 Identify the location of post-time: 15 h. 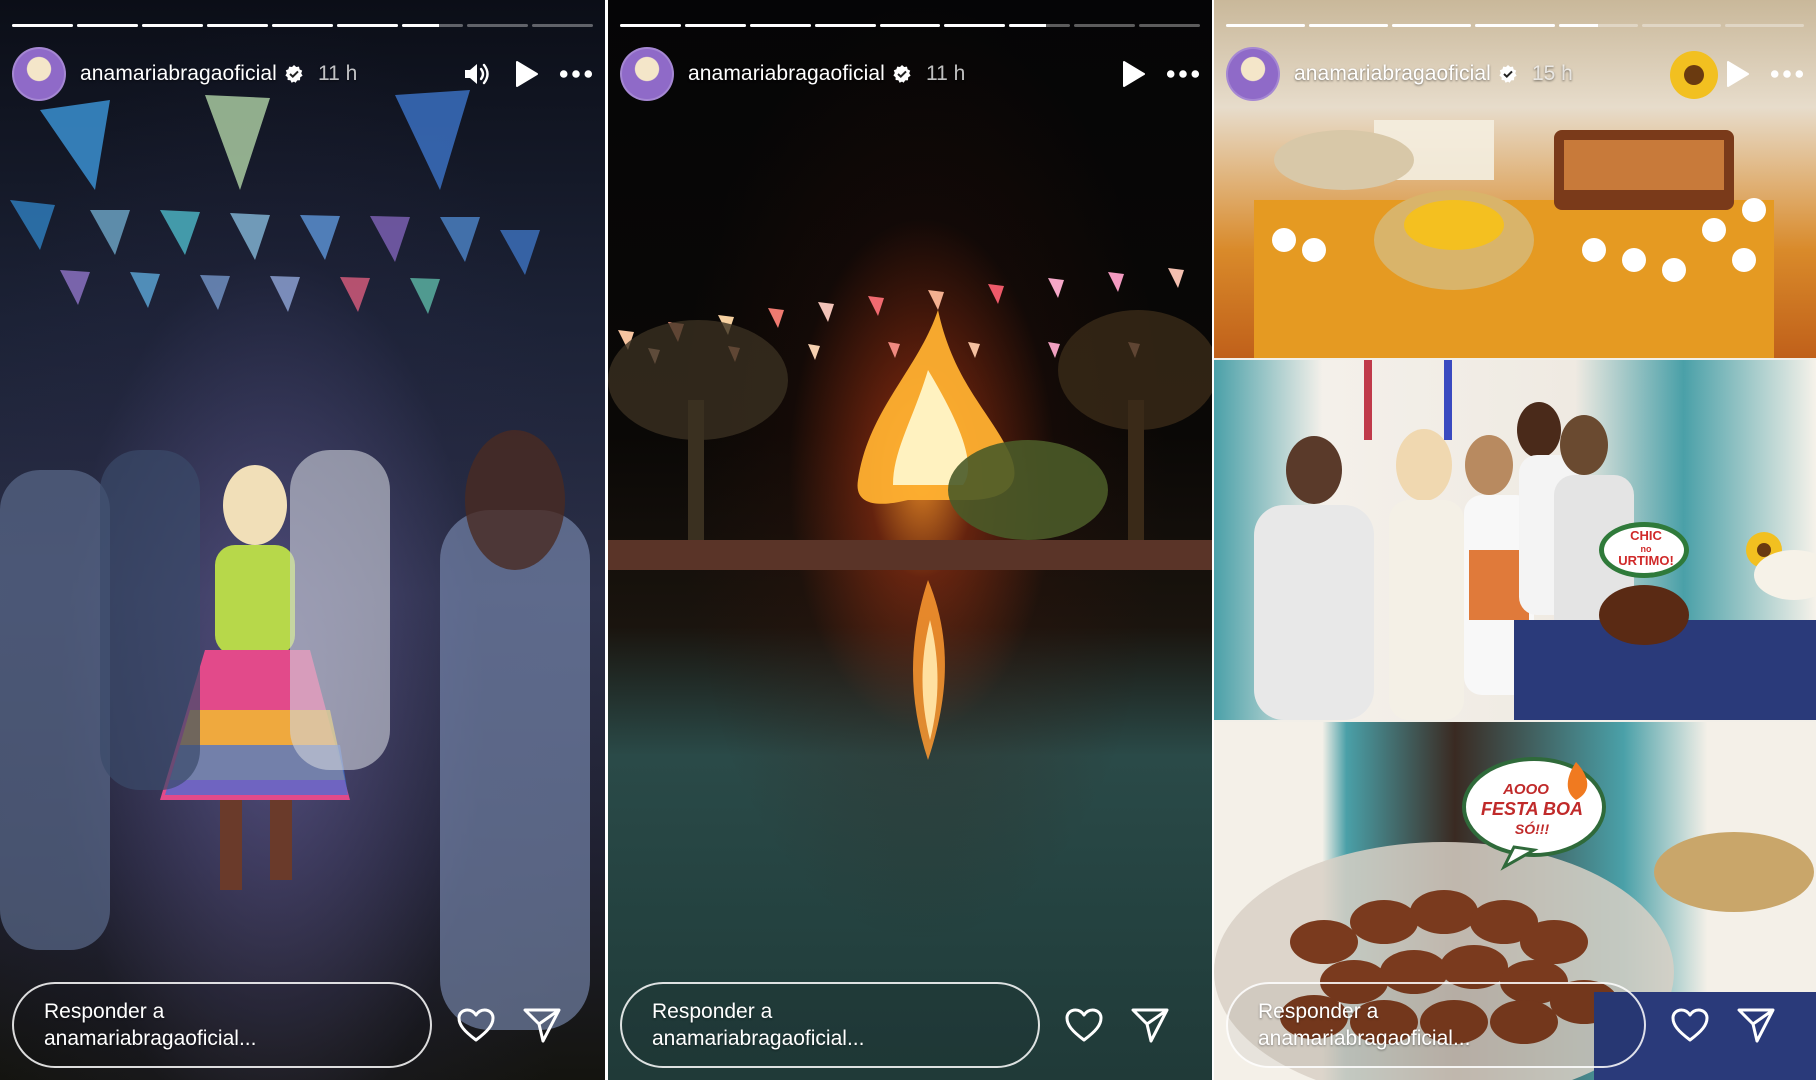
(1552, 73).